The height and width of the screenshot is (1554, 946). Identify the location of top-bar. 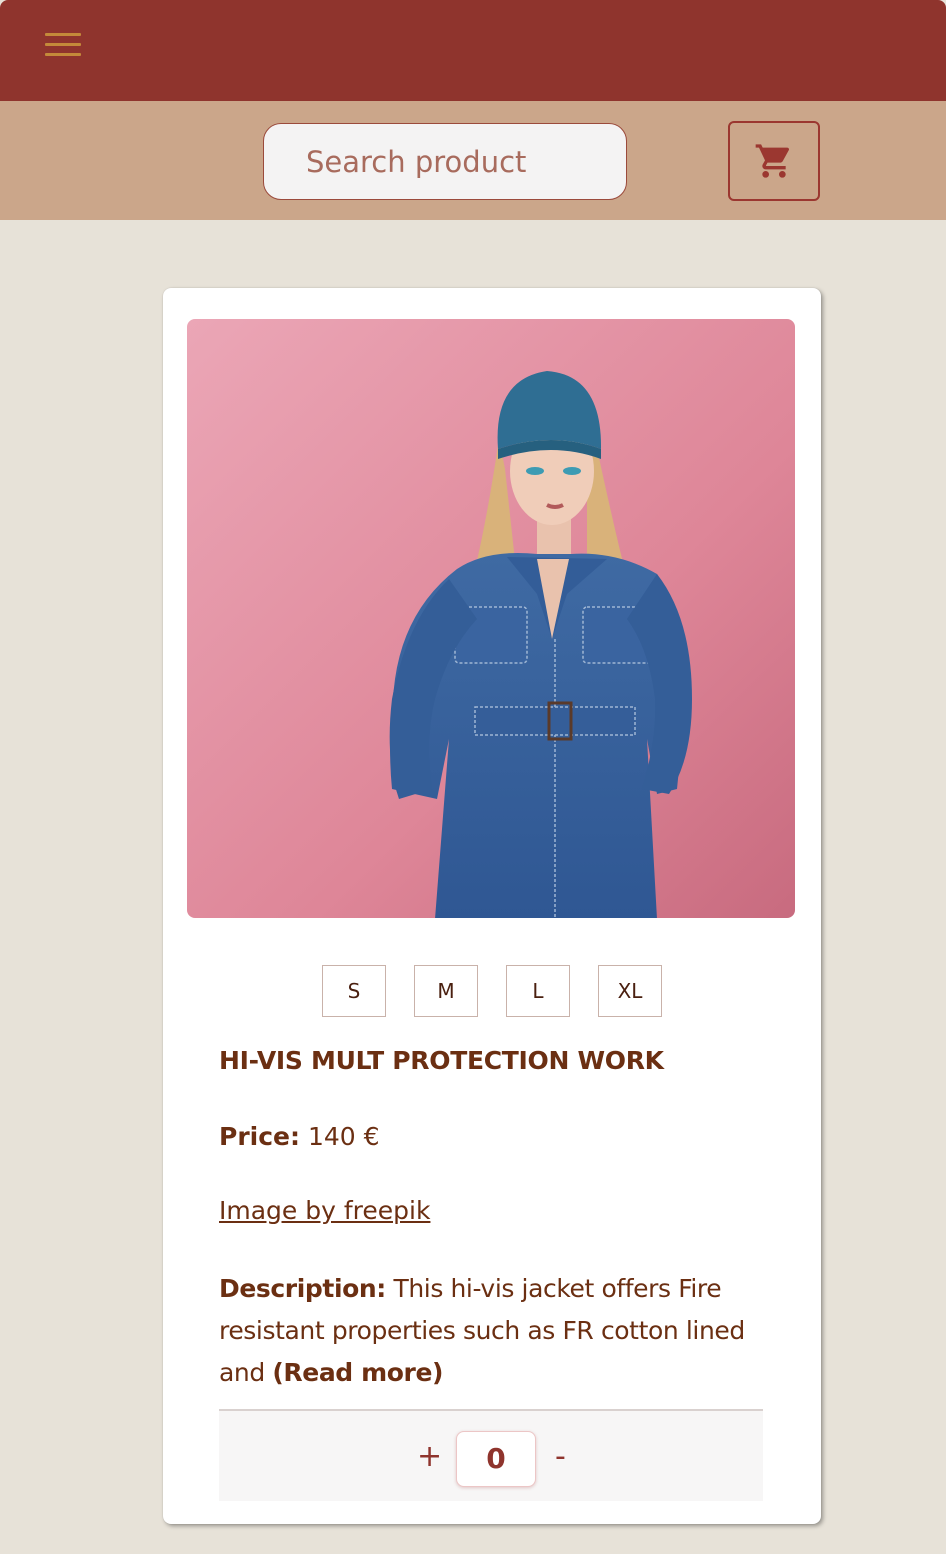
(473, 50).